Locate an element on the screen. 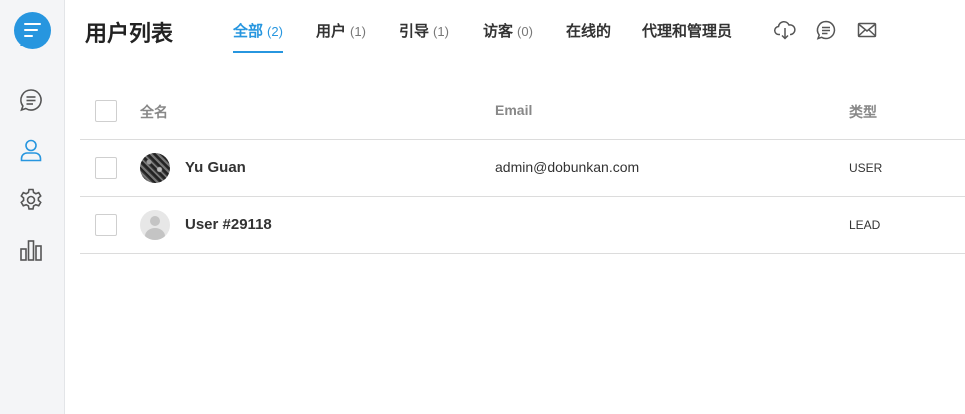  tab-visitors: 访客 (0) is located at coordinates (508, 36).